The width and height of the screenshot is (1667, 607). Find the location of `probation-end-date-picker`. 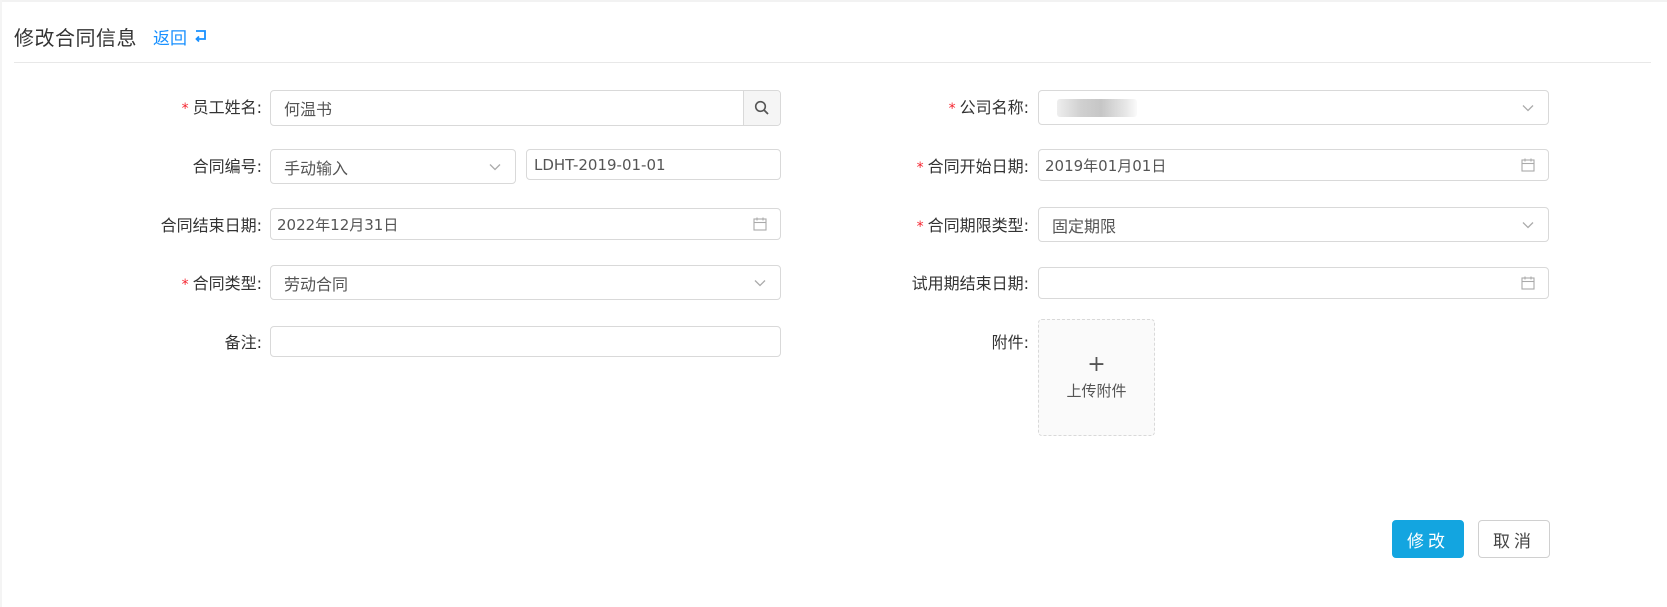

probation-end-date-picker is located at coordinates (1293, 283).